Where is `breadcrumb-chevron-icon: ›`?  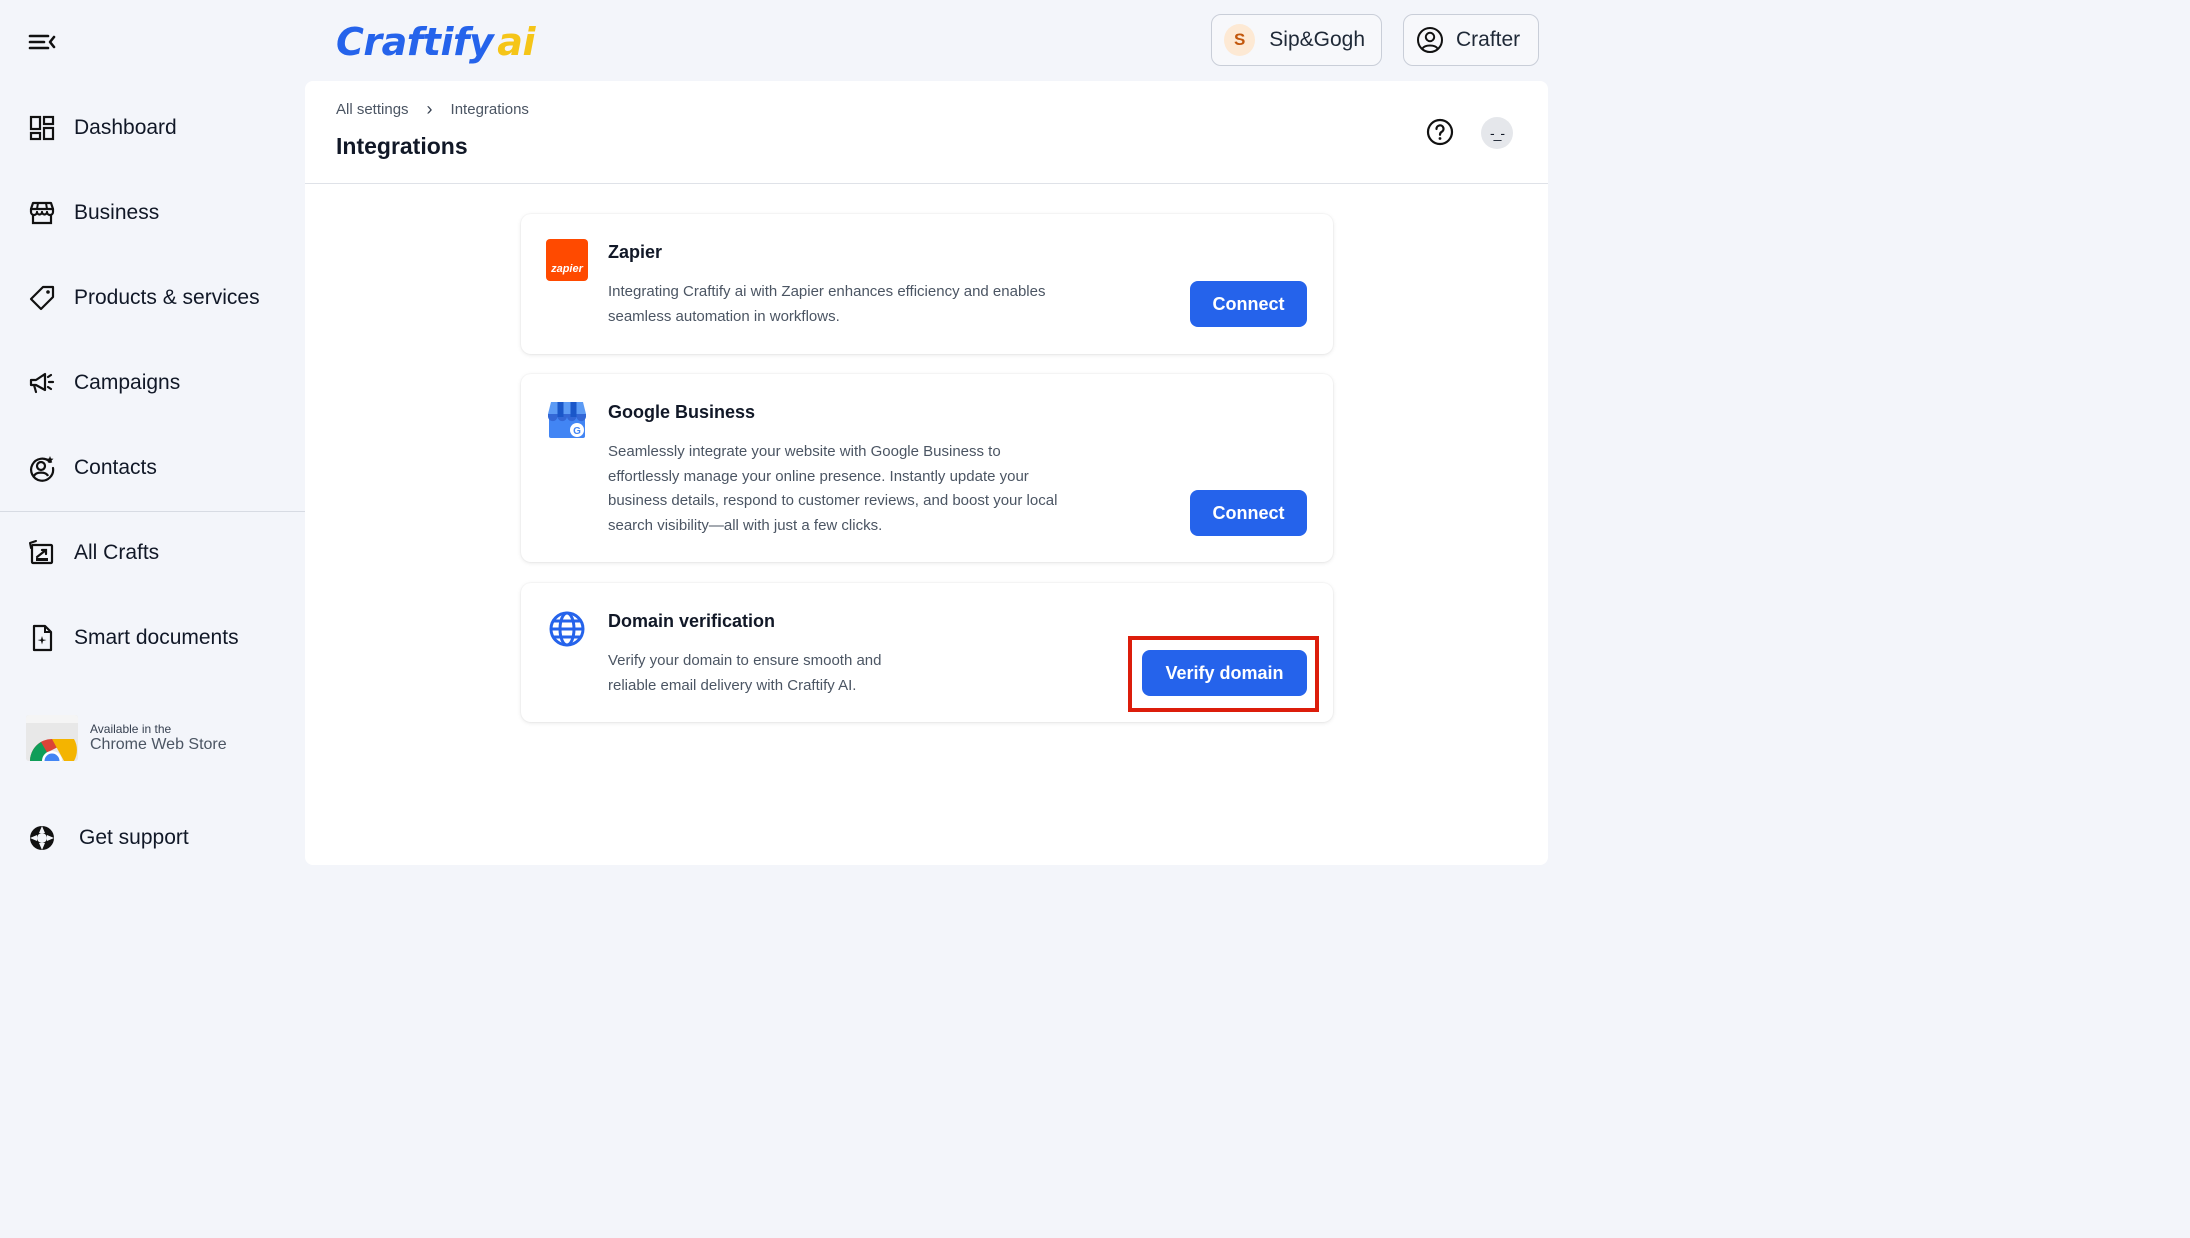
breadcrumb-chevron-icon: › is located at coordinates (429, 109).